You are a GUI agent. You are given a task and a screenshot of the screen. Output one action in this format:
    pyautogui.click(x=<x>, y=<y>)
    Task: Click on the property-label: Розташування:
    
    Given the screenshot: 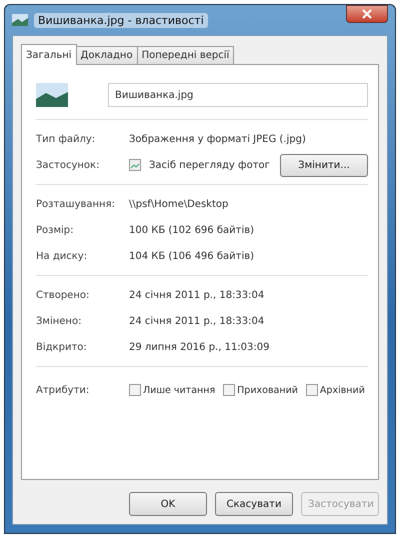 What is the action you would take?
    pyautogui.click(x=76, y=204)
    